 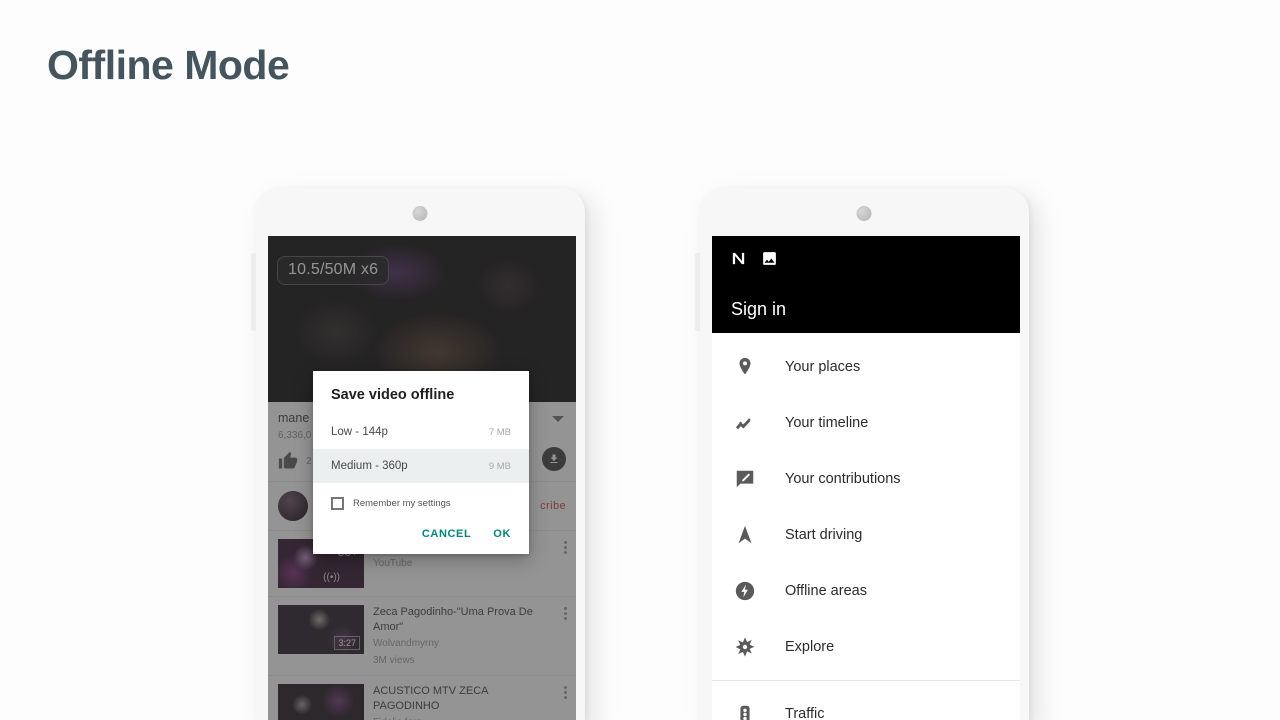 I want to click on like-count: 2, so click(x=309, y=461).